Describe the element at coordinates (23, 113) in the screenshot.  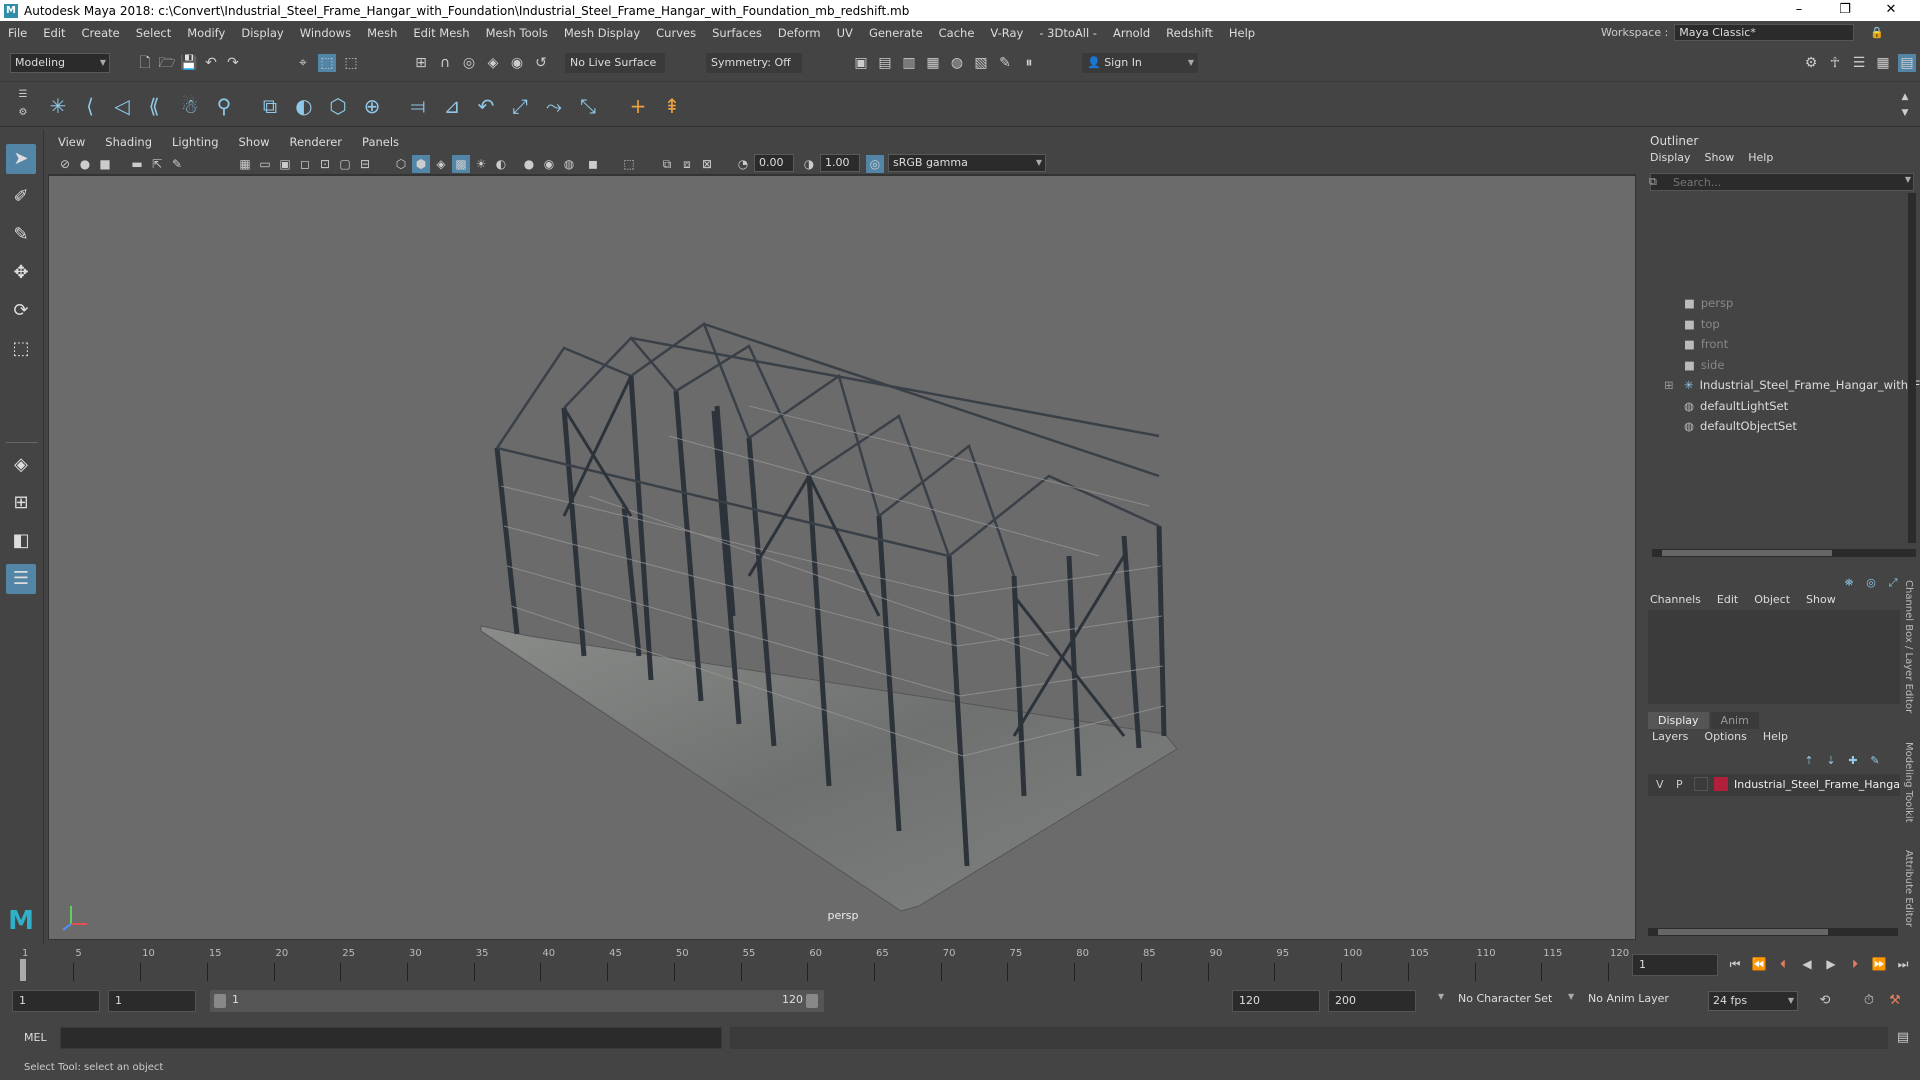
I see `shelf-settings-icon: ⚙` at that location.